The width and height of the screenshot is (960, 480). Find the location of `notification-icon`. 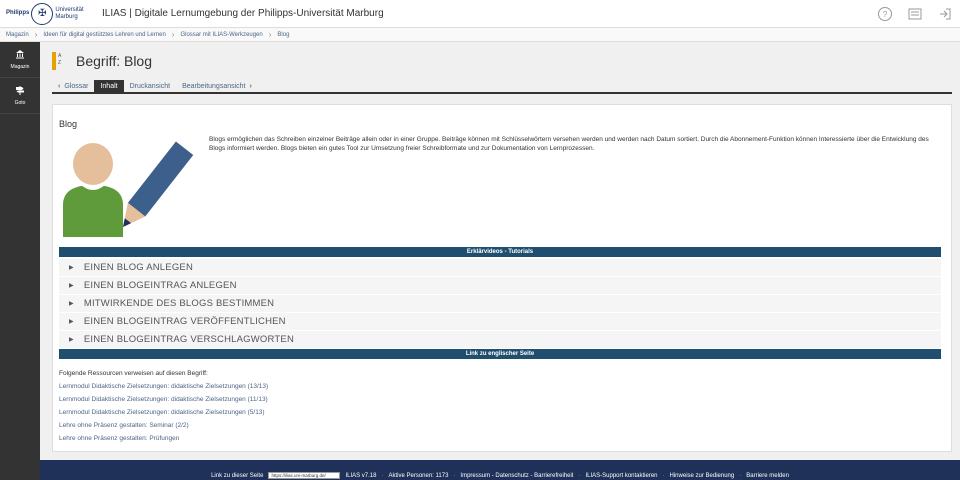

notification-icon is located at coordinates (915, 14).